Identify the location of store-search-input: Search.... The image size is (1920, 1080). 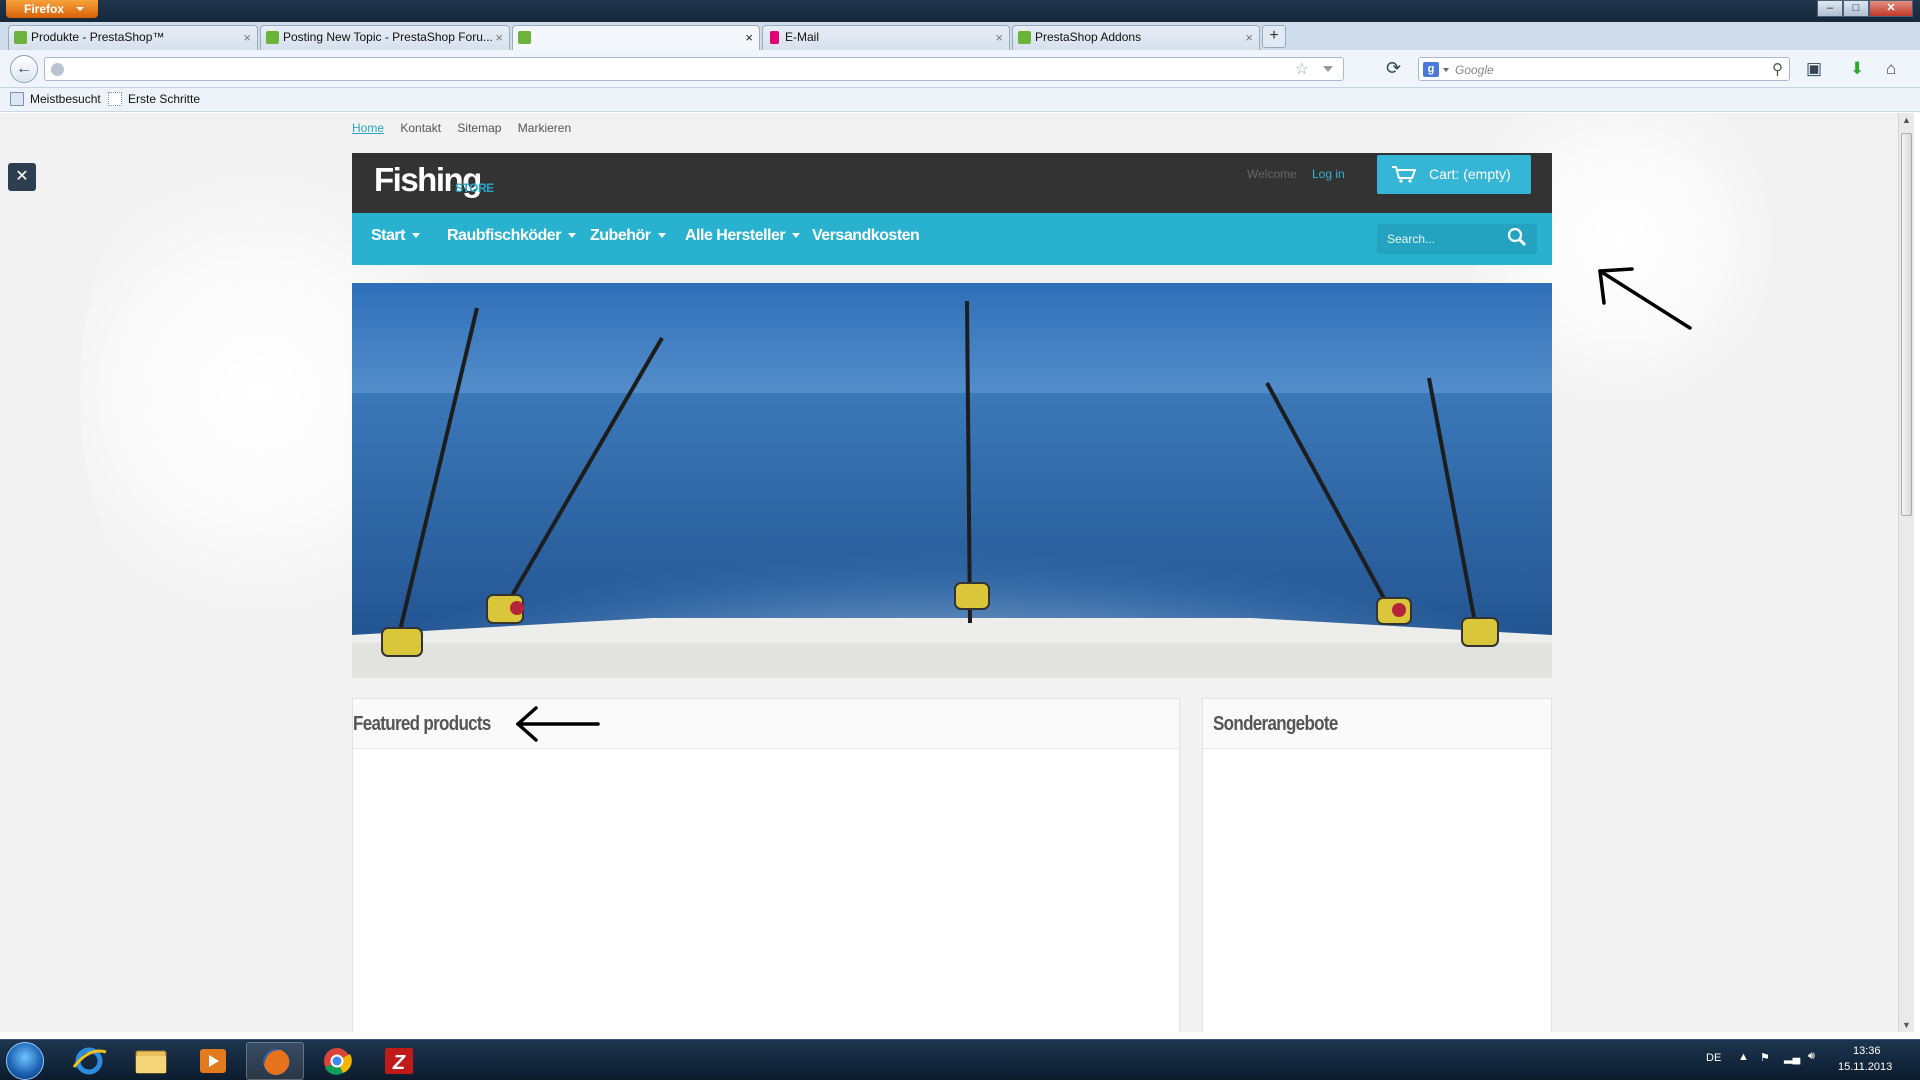
(1457, 239).